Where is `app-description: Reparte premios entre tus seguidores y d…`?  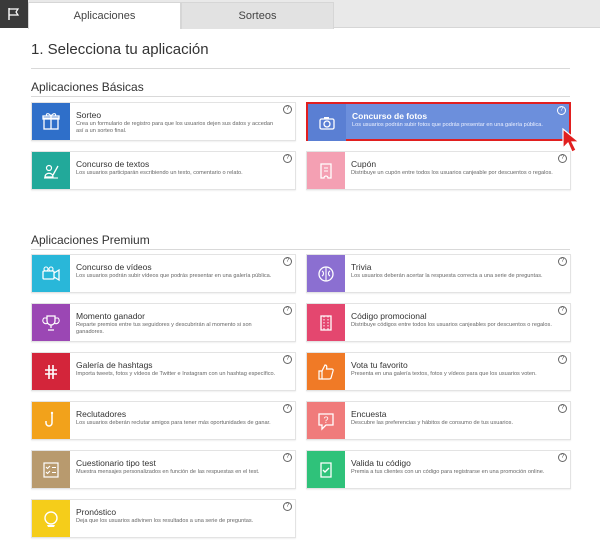 app-description: Reparte premios entre tus seguidores y d… is located at coordinates (164, 328).